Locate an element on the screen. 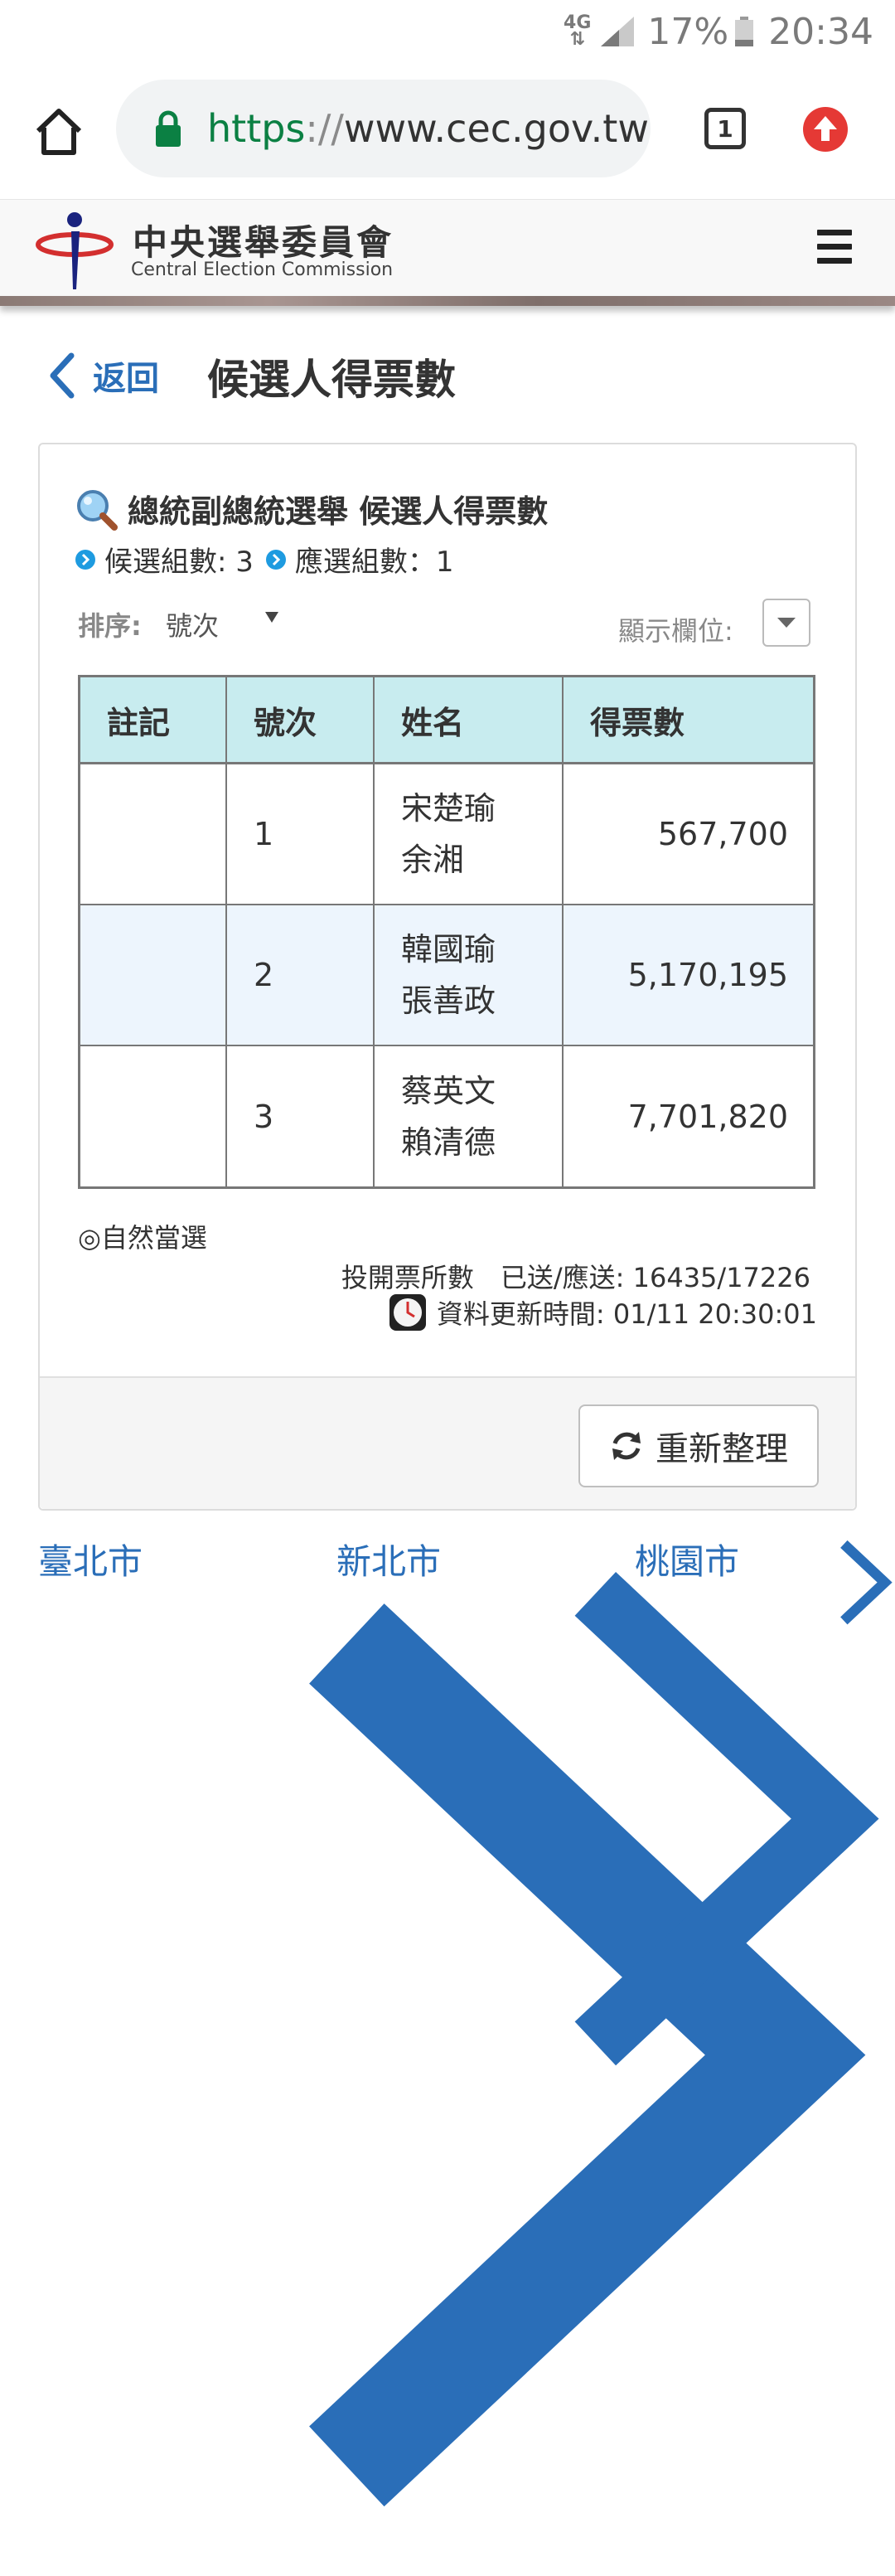 This screenshot has height=2576, width=895. signal-icon is located at coordinates (618, 31).